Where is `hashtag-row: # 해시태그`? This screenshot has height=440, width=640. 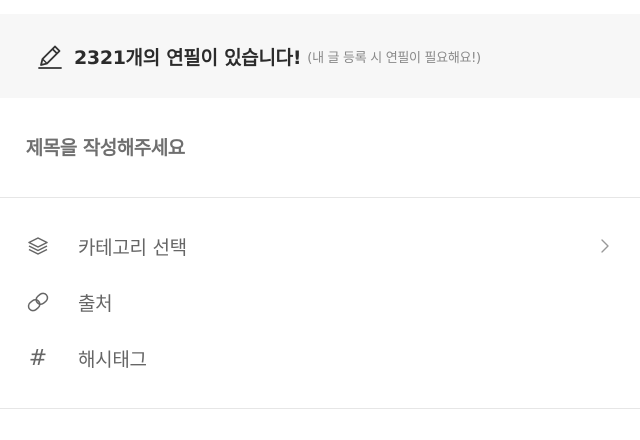 hashtag-row: # 해시태그 is located at coordinates (320, 358).